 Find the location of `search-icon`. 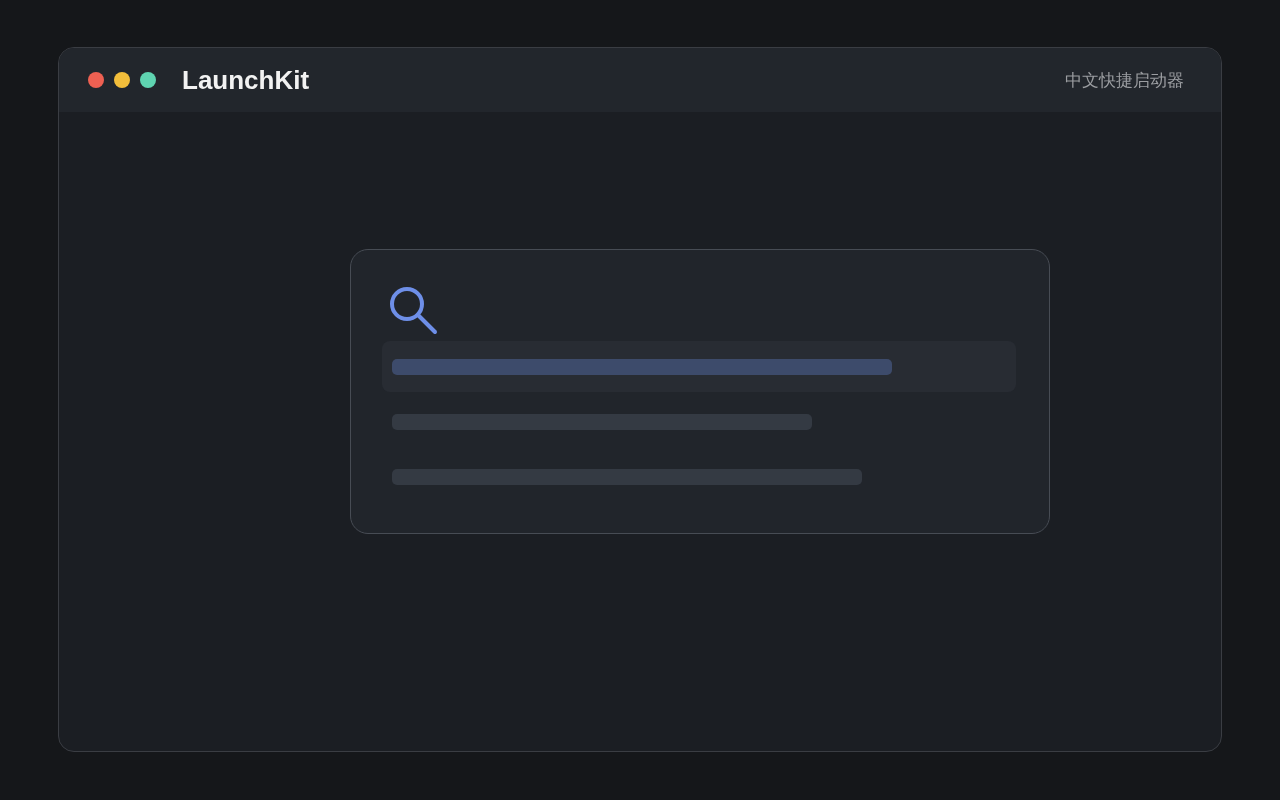

search-icon is located at coordinates (413, 310).